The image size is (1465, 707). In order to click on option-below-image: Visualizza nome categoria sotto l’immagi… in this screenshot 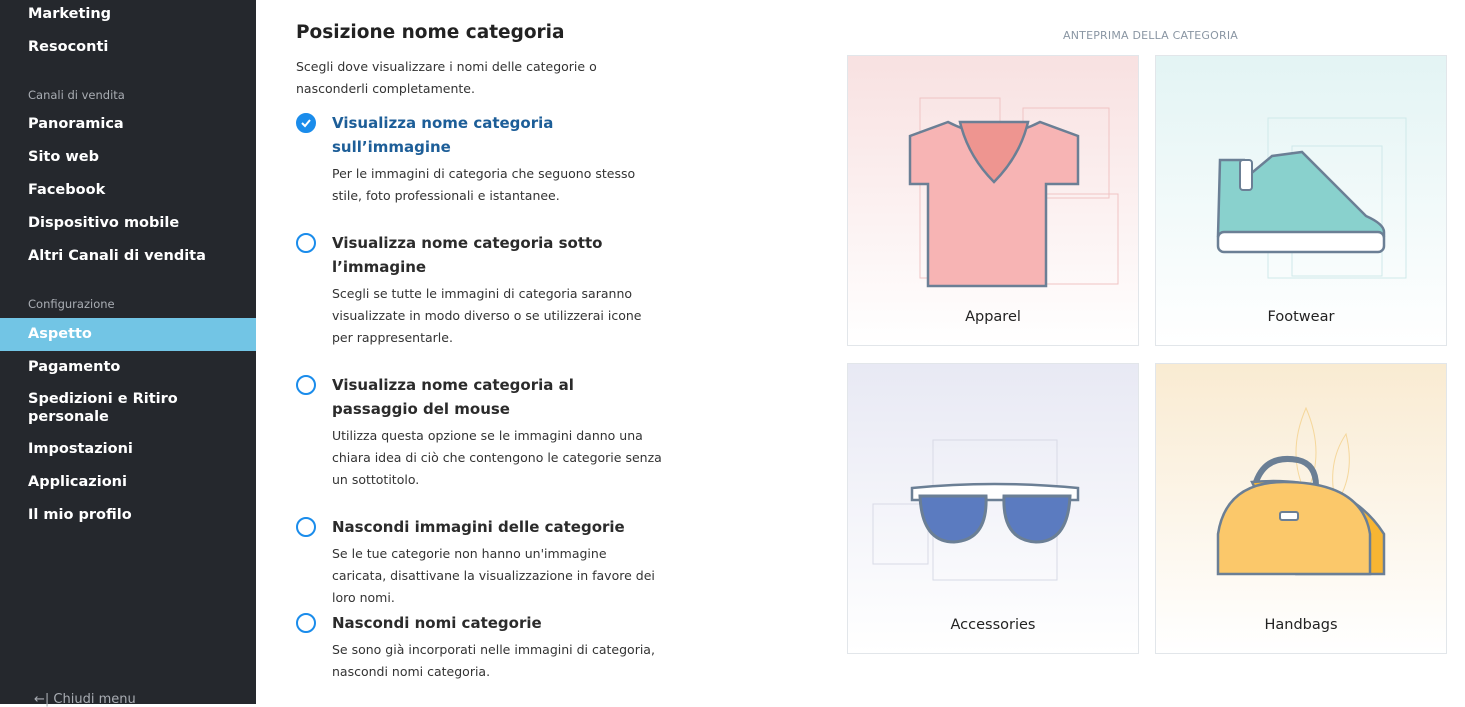, I will do `click(486, 290)`.